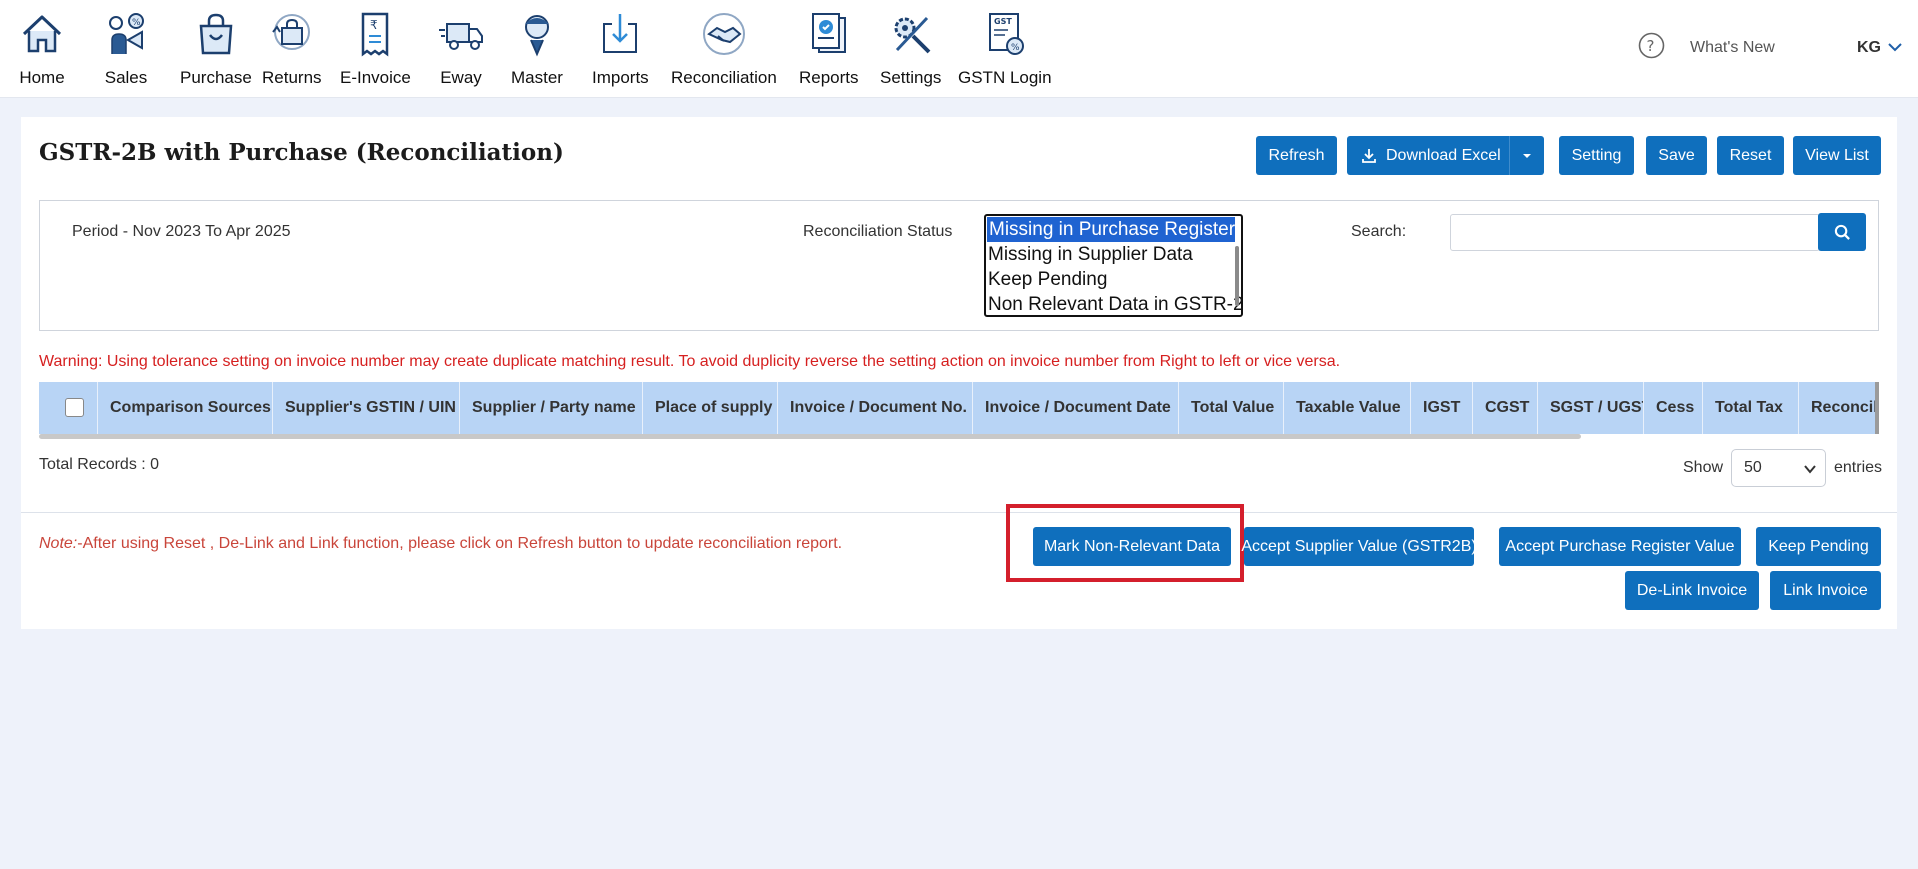 This screenshot has height=869, width=1918. What do you see at coordinates (875, 408) in the screenshot?
I see `col-header: Invoice / Document No.` at bounding box center [875, 408].